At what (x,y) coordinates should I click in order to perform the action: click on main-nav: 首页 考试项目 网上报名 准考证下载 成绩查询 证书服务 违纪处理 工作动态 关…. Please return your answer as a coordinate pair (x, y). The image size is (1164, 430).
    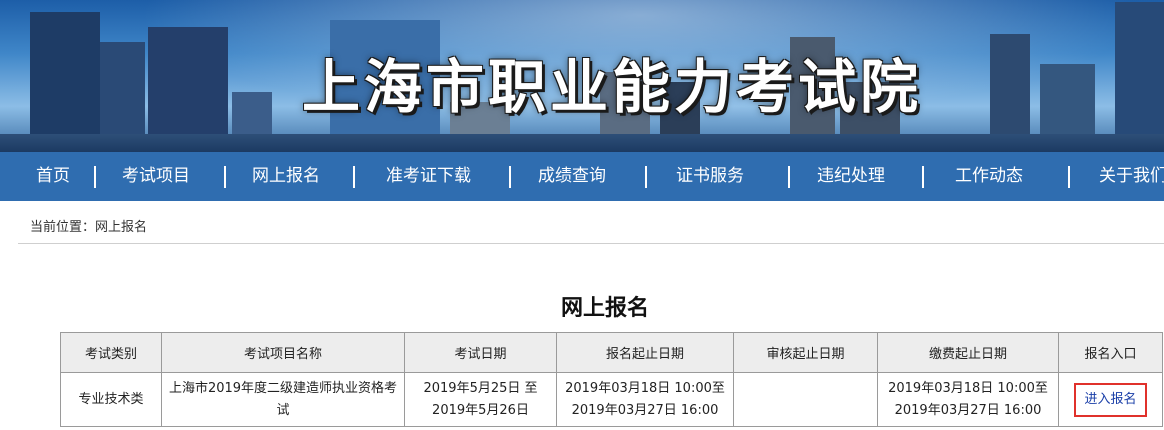
    Looking at the image, I should click on (582, 176).